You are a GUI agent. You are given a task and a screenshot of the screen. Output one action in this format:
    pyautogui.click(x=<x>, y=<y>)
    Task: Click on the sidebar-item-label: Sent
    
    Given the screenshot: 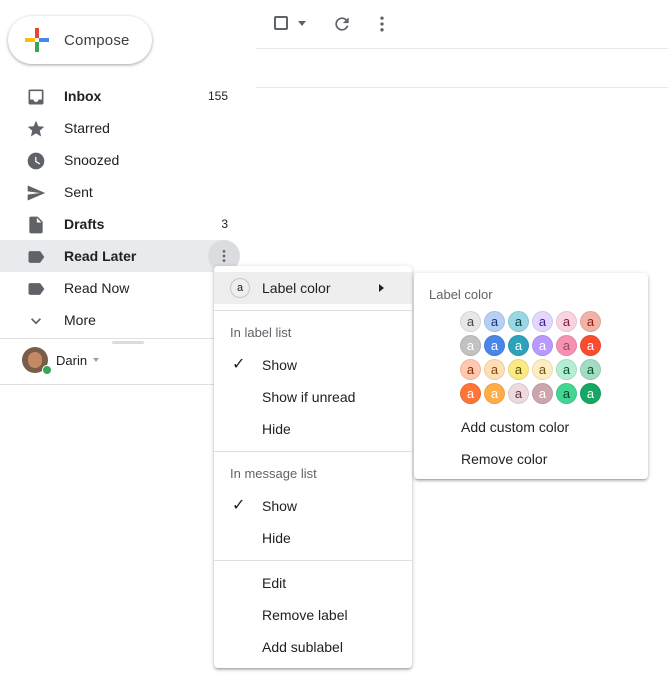 What is the action you would take?
    pyautogui.click(x=78, y=192)
    